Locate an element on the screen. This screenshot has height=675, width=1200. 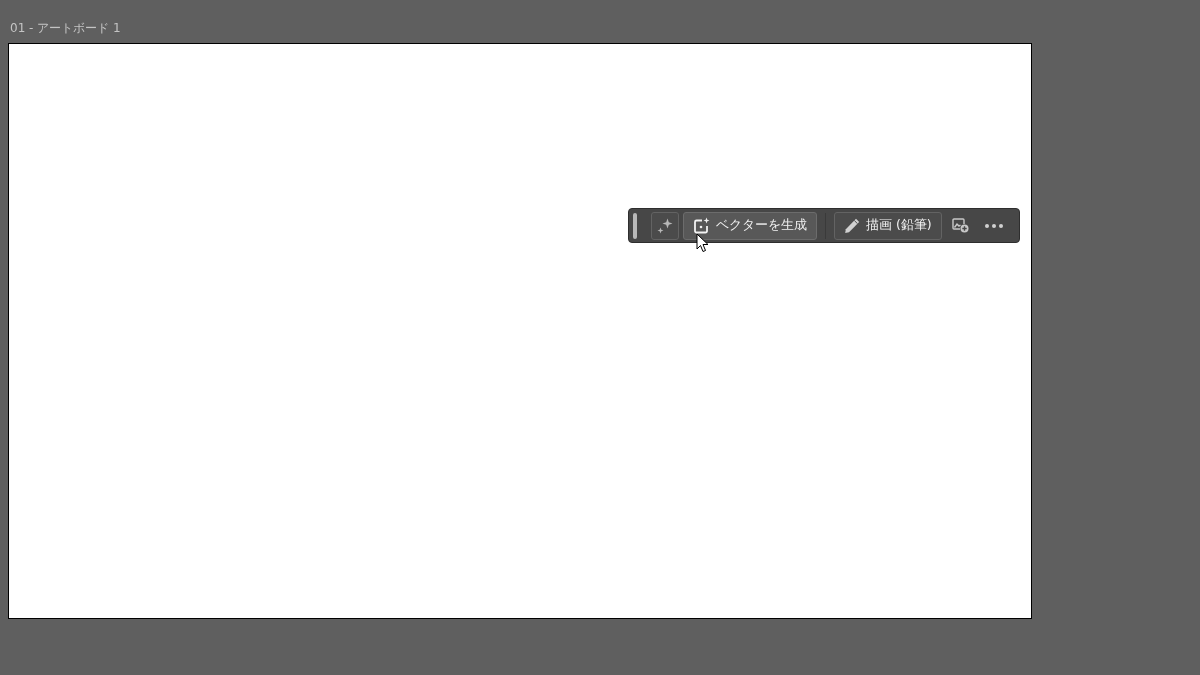
generate-vector-button: ベクターを生成 is located at coordinates (750, 225).